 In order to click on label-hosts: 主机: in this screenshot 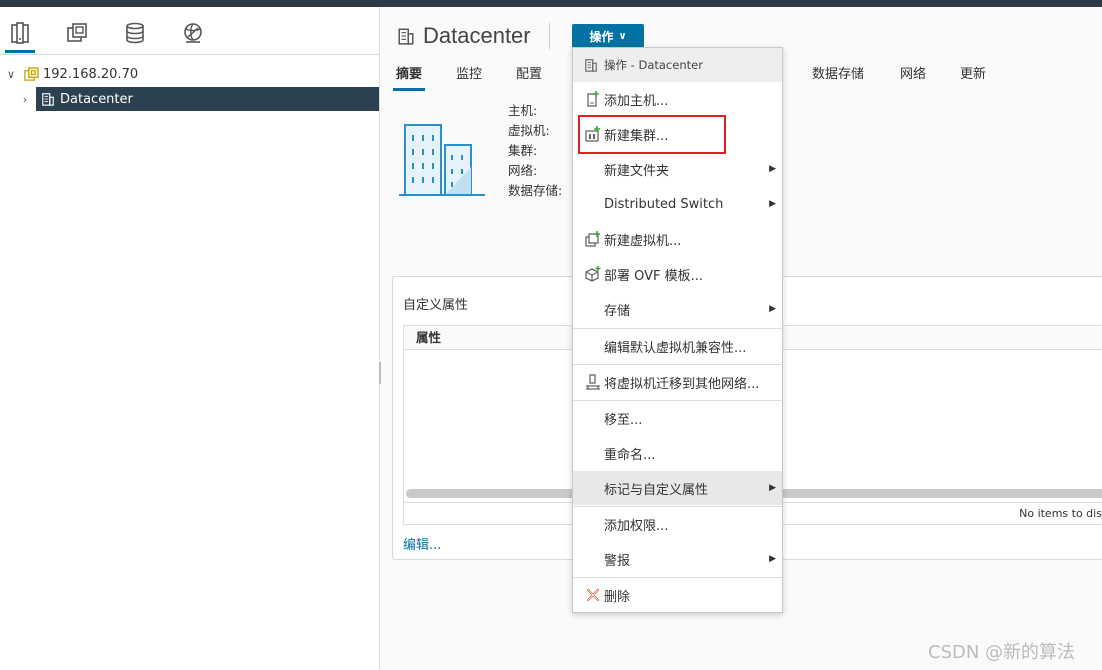, I will do `click(523, 110)`.